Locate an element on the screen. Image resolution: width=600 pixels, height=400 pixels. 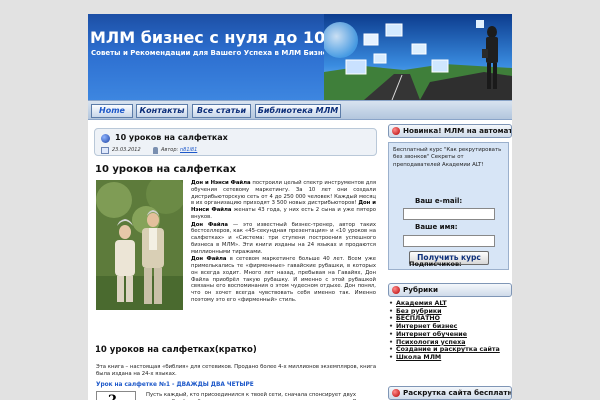
category-link: Психология успеха is located at coordinates (430, 342).